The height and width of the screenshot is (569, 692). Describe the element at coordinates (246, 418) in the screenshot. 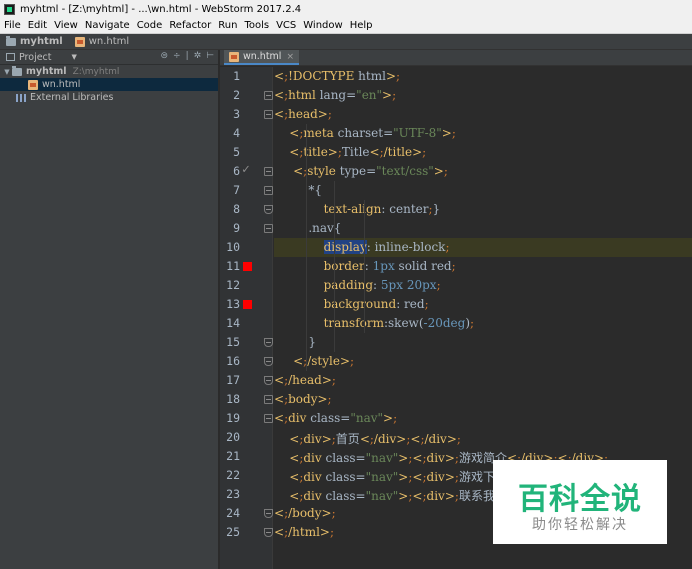

I see `gutter-line: 19` at that location.